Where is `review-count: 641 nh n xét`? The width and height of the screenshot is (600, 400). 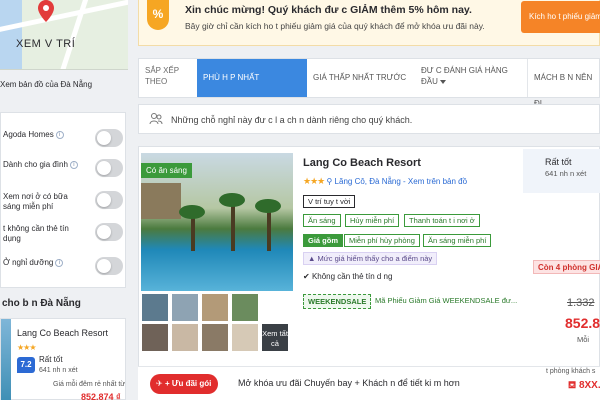
review-count: 641 nh n xét is located at coordinates (58, 370).